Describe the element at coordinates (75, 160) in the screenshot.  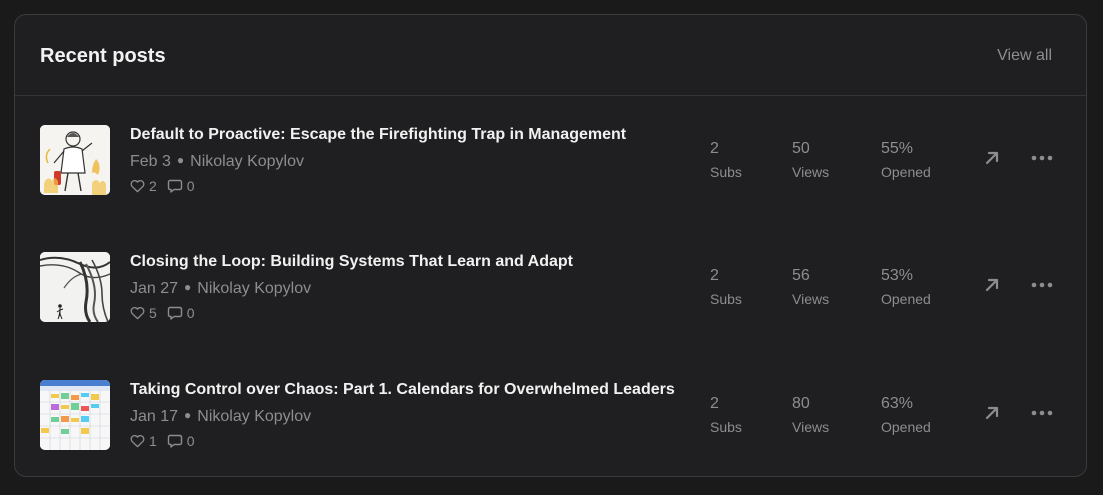
I see `post-thumbnail-firefighter` at that location.